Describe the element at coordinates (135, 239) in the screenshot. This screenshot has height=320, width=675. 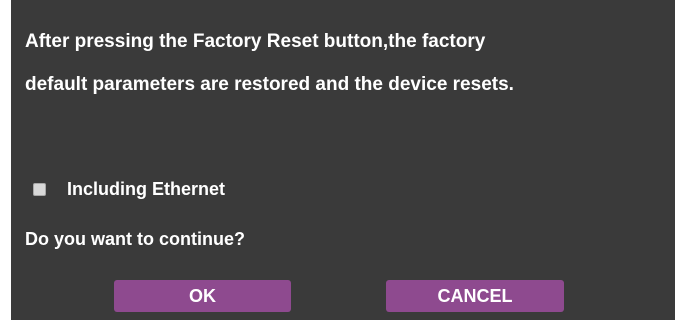
I see `confirm-question: Do you want to continue?` at that location.